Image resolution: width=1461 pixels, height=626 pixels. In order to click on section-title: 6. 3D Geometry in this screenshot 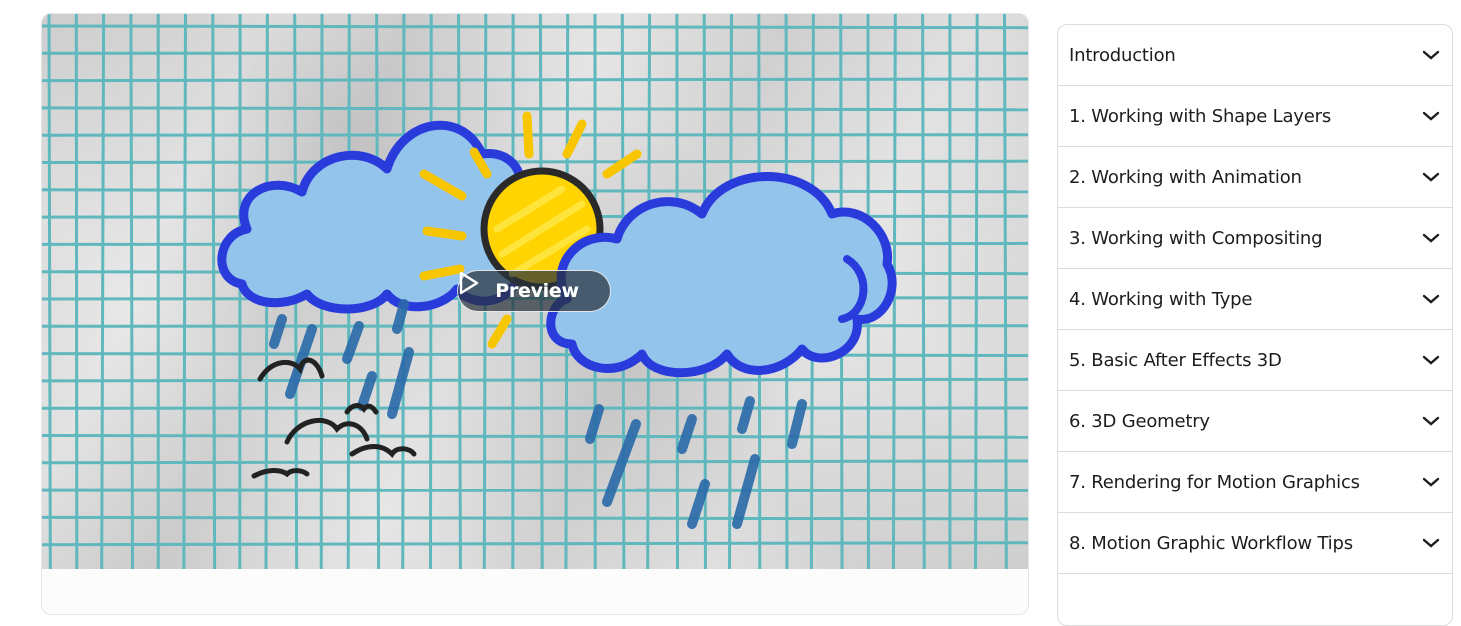, I will do `click(1139, 421)`.